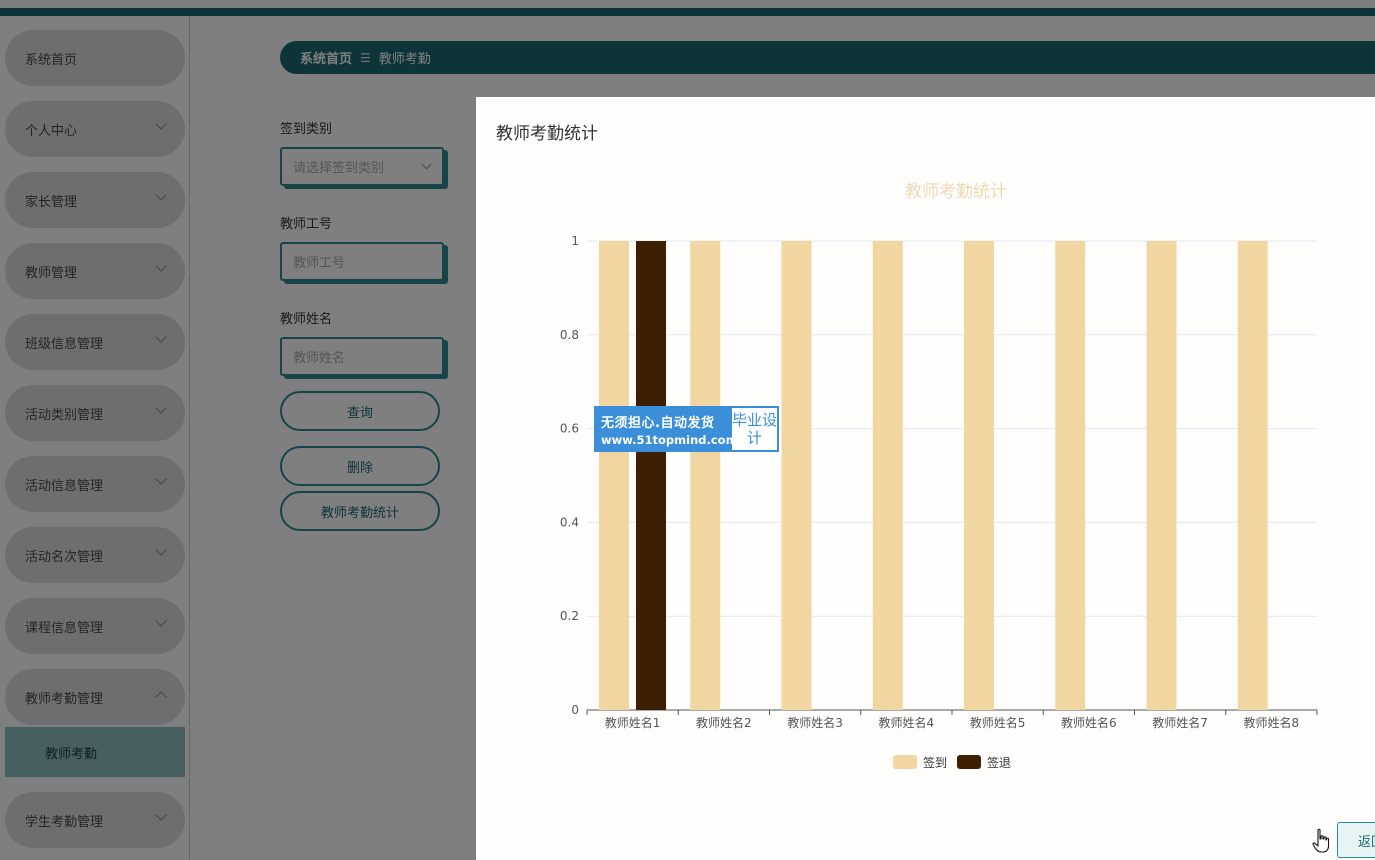 The image size is (1375, 860). I want to click on return-button: 返回, so click(1356, 840).